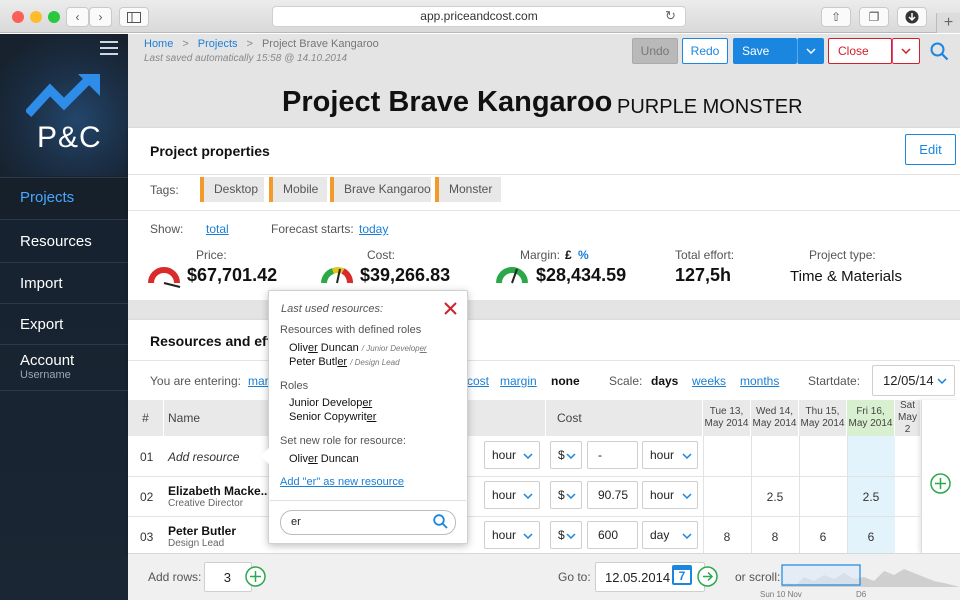 The image size is (960, 600). Describe the element at coordinates (324, 459) in the screenshot. I see `popup-resource-item: Oliver Duncan` at that location.